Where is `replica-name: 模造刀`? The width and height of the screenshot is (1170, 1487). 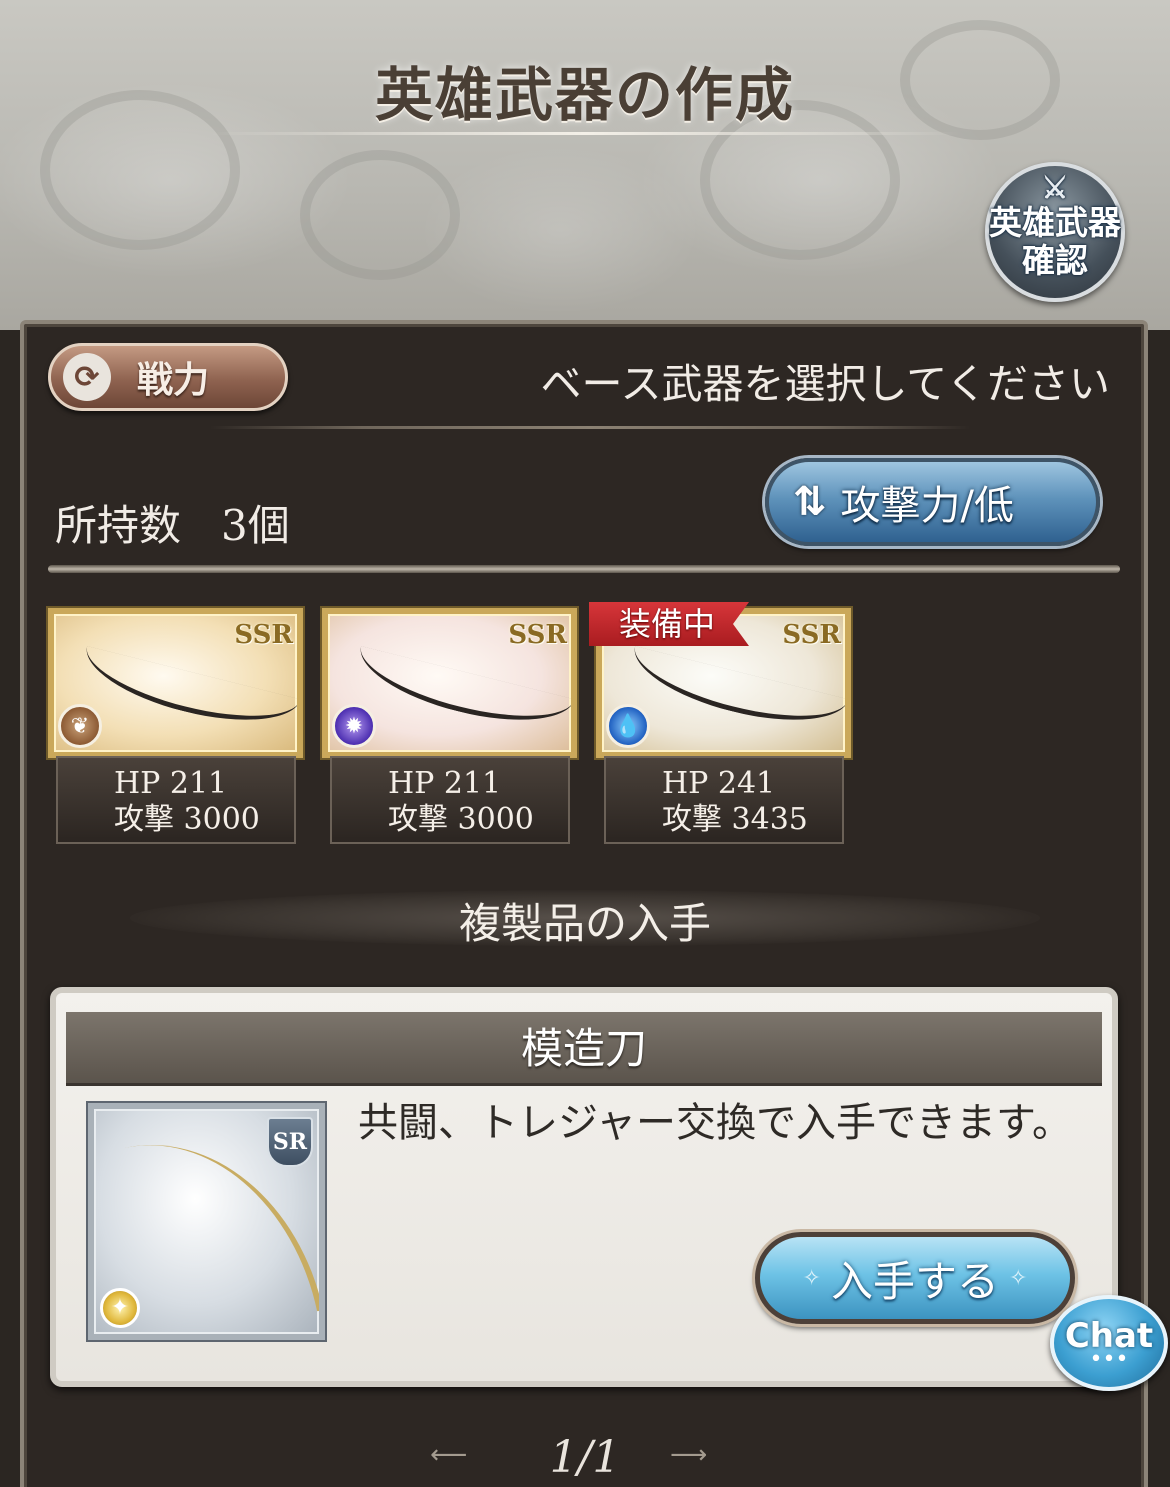
replica-name: 模造刀 is located at coordinates (583, 1048).